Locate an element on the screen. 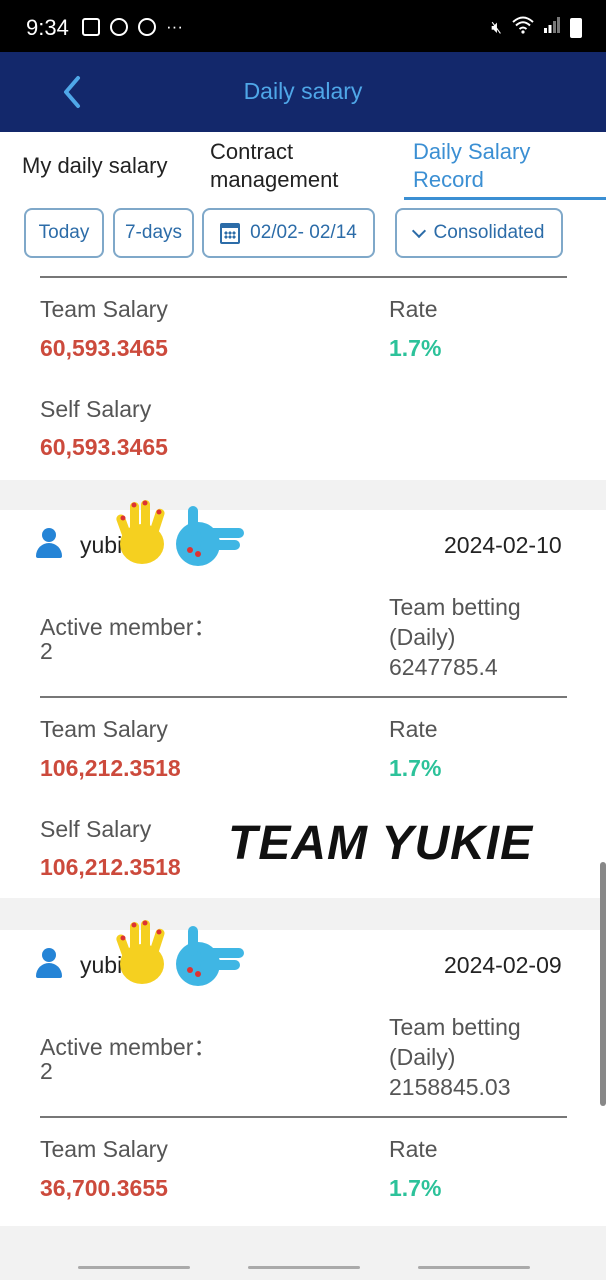 The width and height of the screenshot is (606, 1280). seven-days-button: 7-days is located at coordinates (153, 233).